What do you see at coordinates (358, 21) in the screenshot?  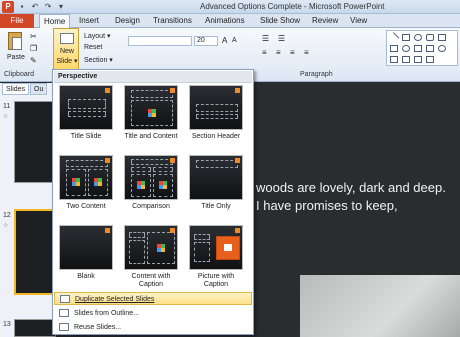 I see `tab-view: View` at bounding box center [358, 21].